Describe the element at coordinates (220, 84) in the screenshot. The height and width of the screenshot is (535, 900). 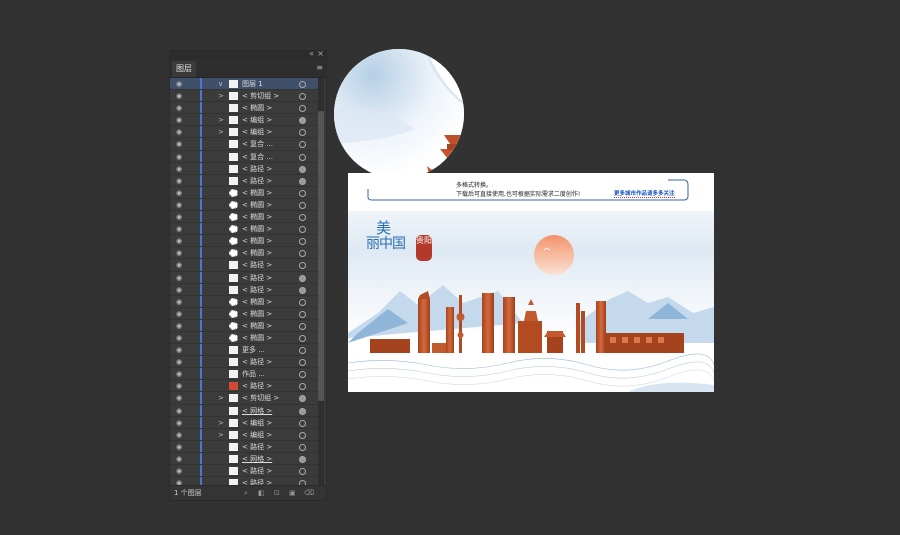
I see `expand-arrow-icon: ∨` at that location.